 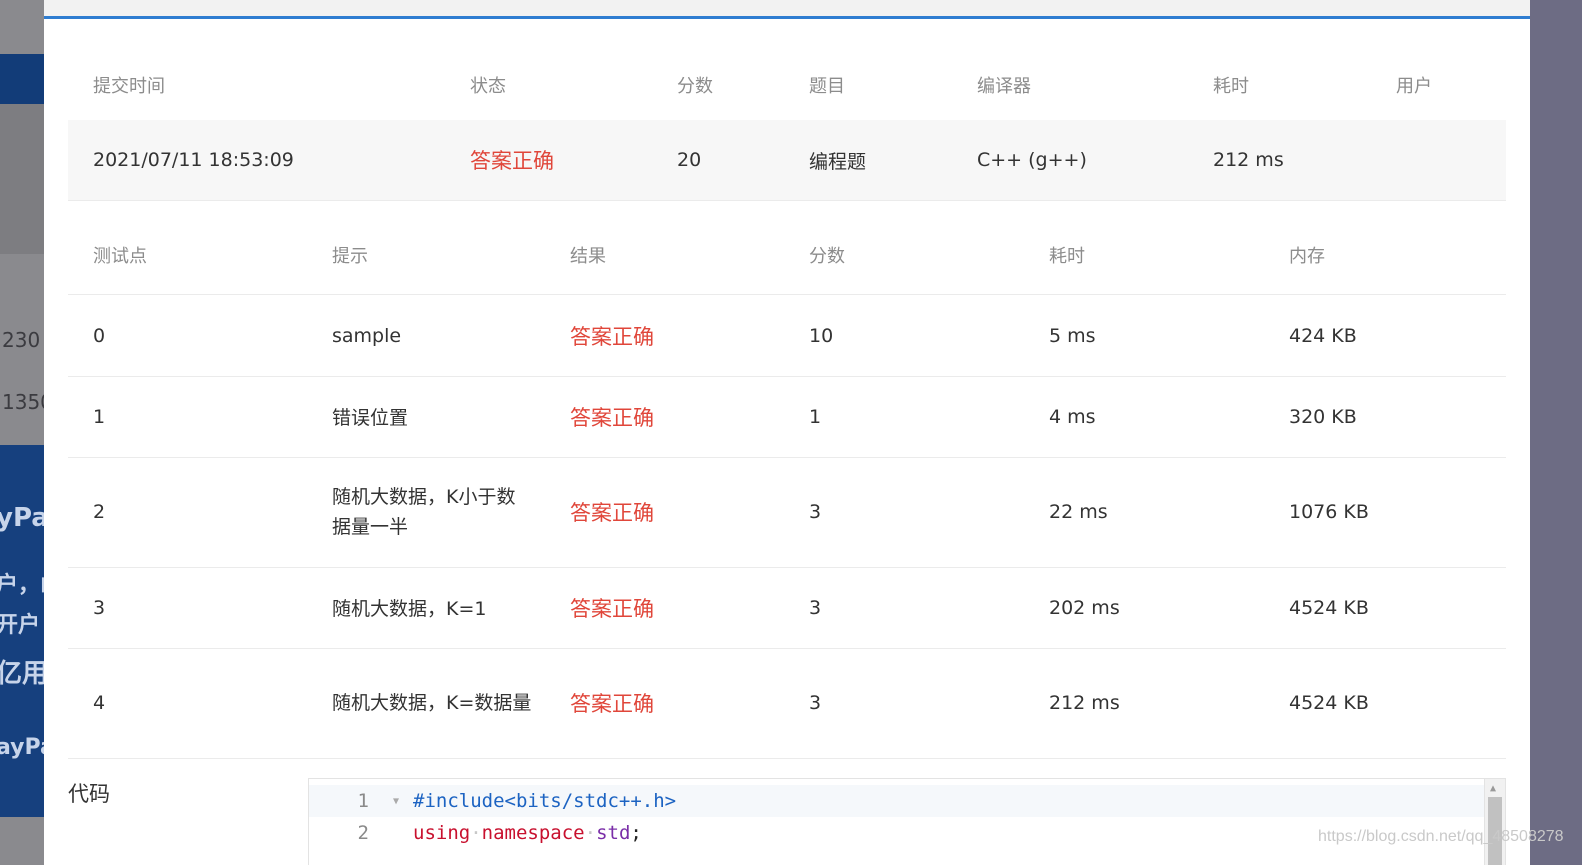 I want to click on header-memory: 内存, so click(x=1307, y=256).